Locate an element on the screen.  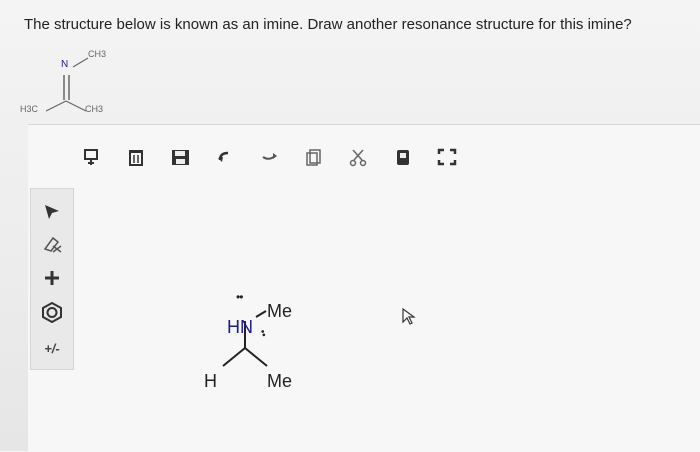
eraser-tool is located at coordinates (52, 244).